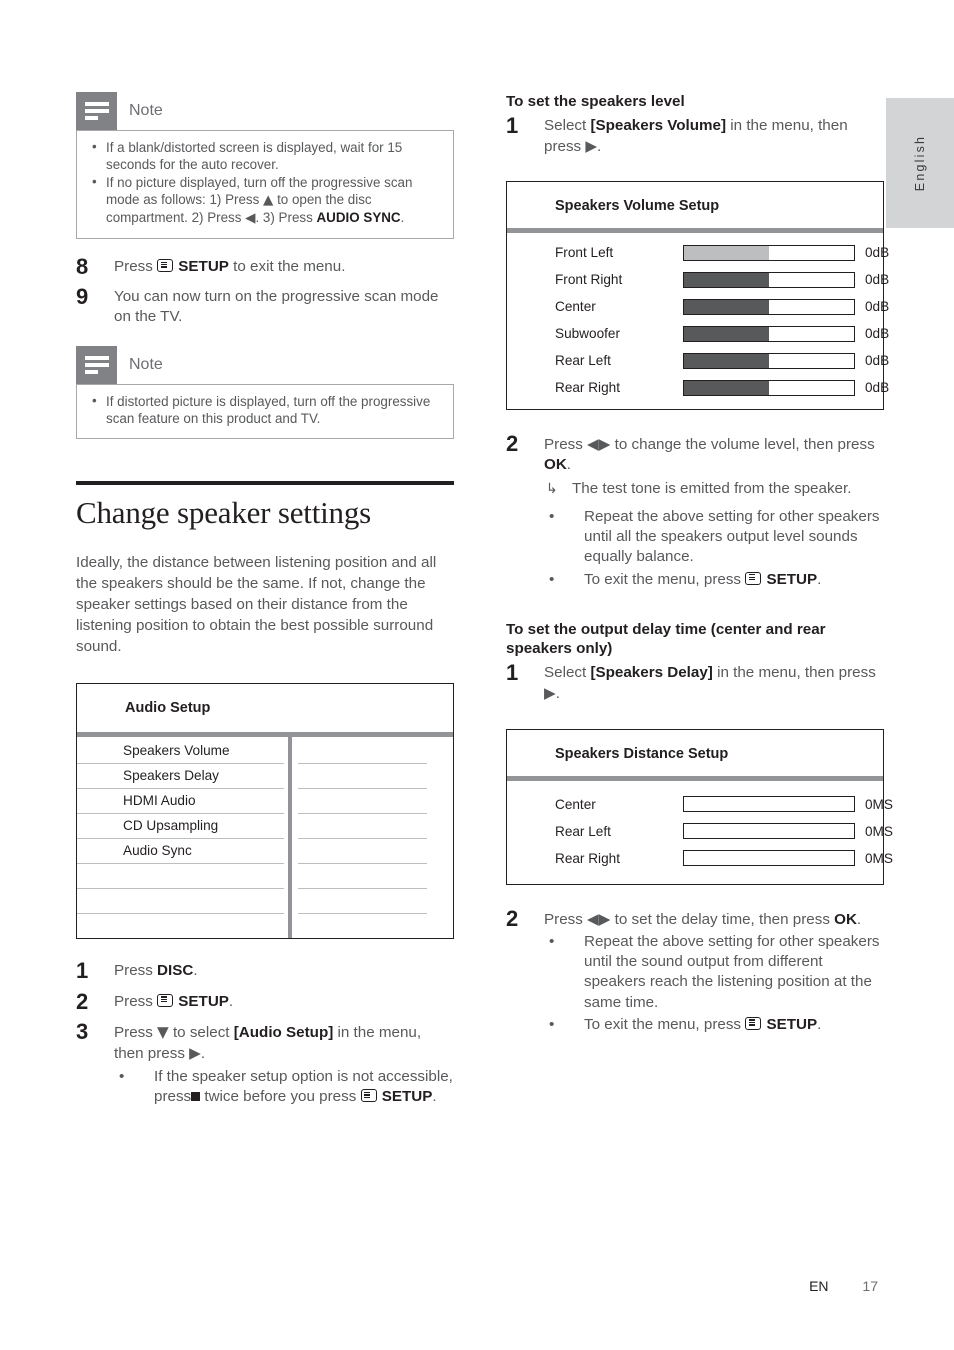 The height and width of the screenshot is (1350, 954). Describe the element at coordinates (180, 752) in the screenshot. I see `menu-item: Speakers Volume` at that location.